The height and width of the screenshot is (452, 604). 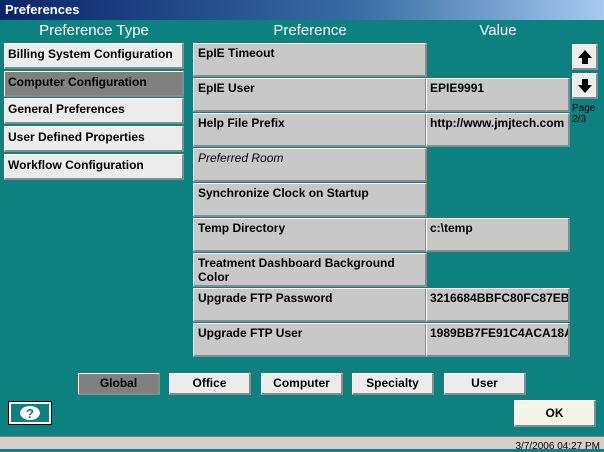 What do you see at coordinates (310, 165) in the screenshot?
I see `preference-name: Preferred Room` at bounding box center [310, 165].